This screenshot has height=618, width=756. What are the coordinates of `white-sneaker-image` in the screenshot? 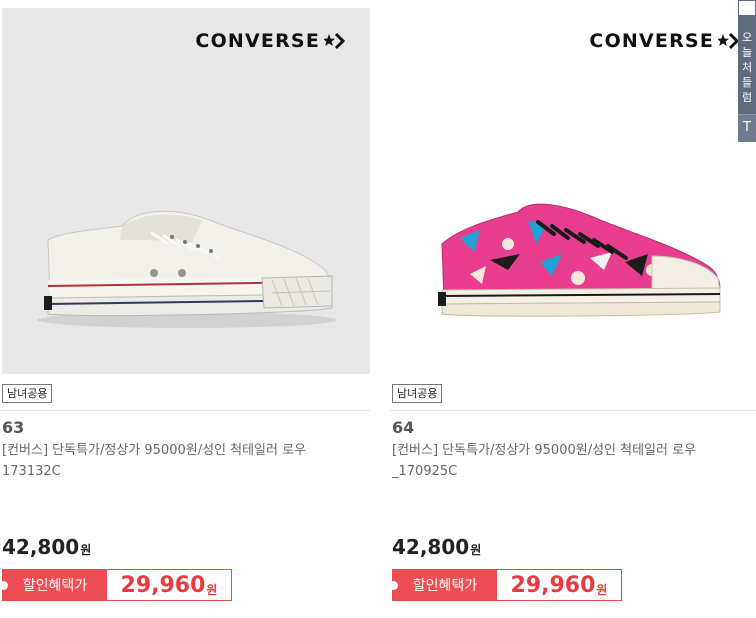 It's located at (187, 269).